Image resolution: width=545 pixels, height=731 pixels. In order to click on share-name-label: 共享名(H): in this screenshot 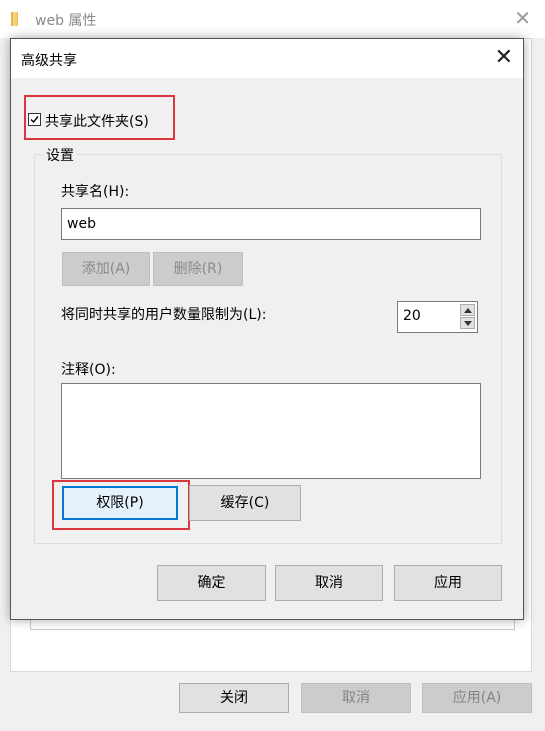, I will do `click(95, 192)`.